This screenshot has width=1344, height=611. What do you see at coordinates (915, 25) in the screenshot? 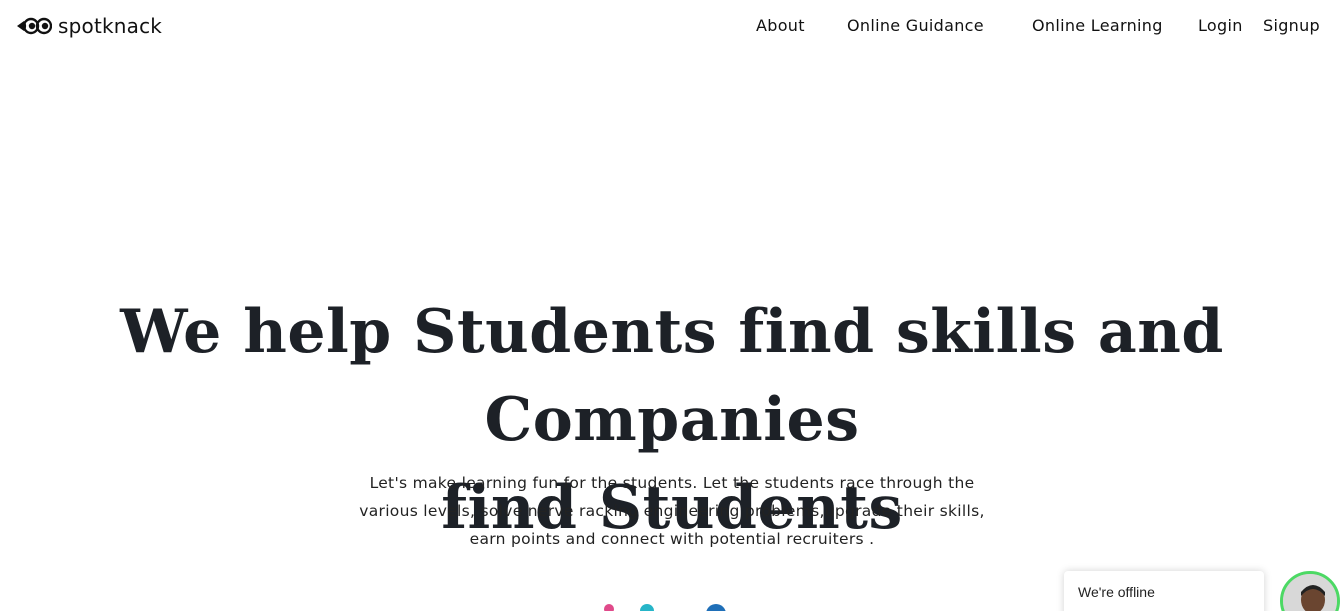
I see `nav-link-online-guidance: Online Guidance` at bounding box center [915, 25].